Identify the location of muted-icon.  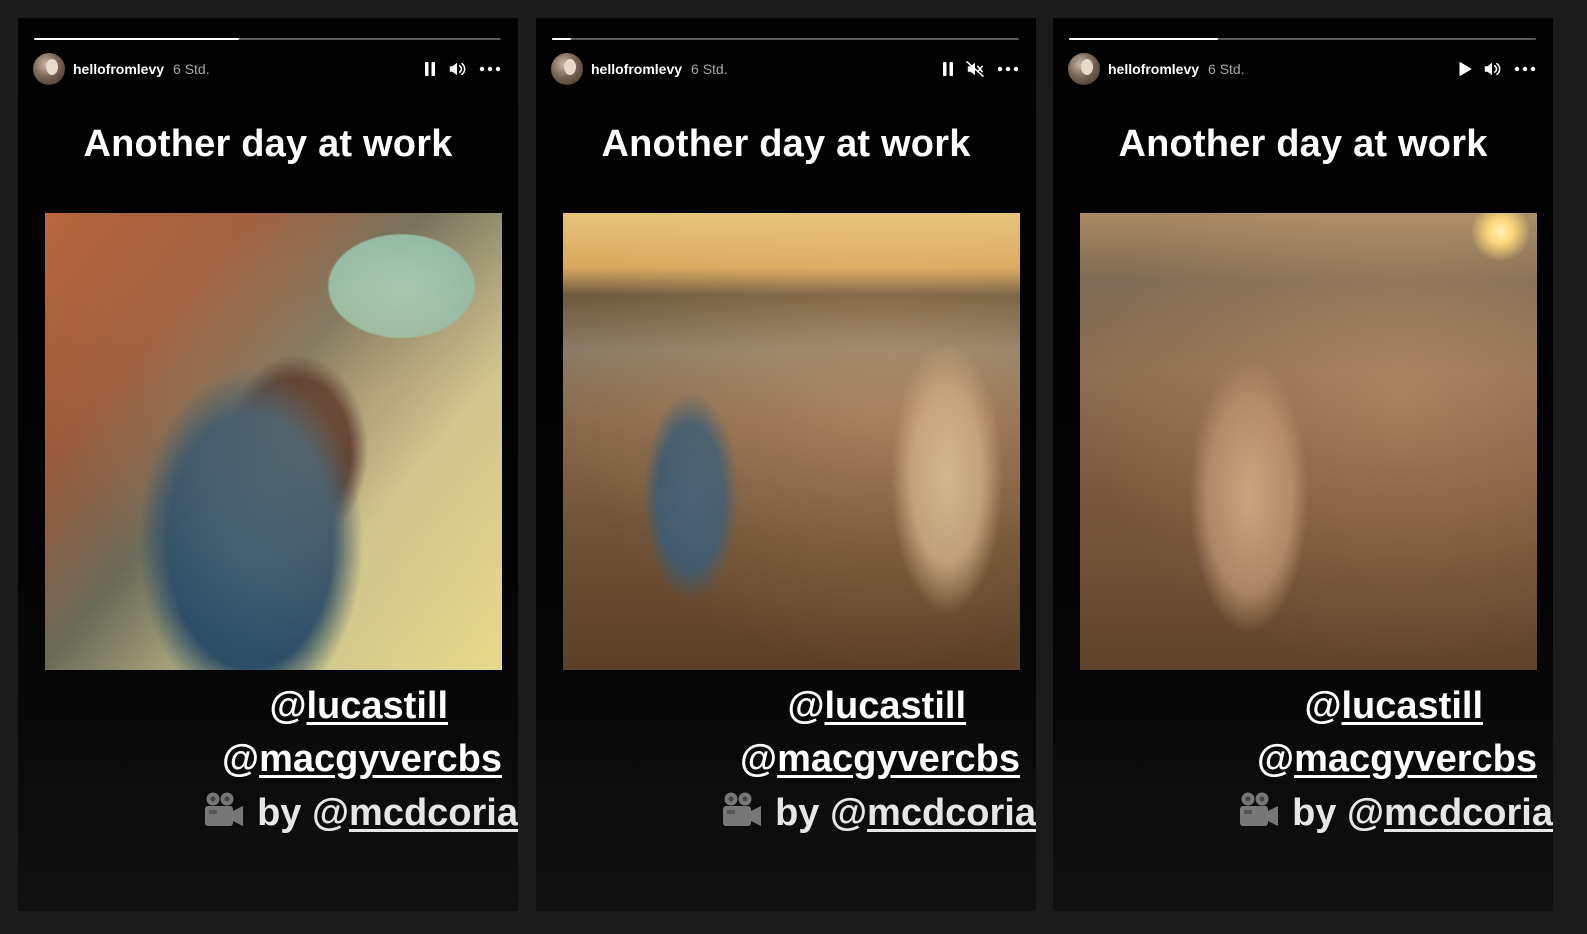
(975, 69).